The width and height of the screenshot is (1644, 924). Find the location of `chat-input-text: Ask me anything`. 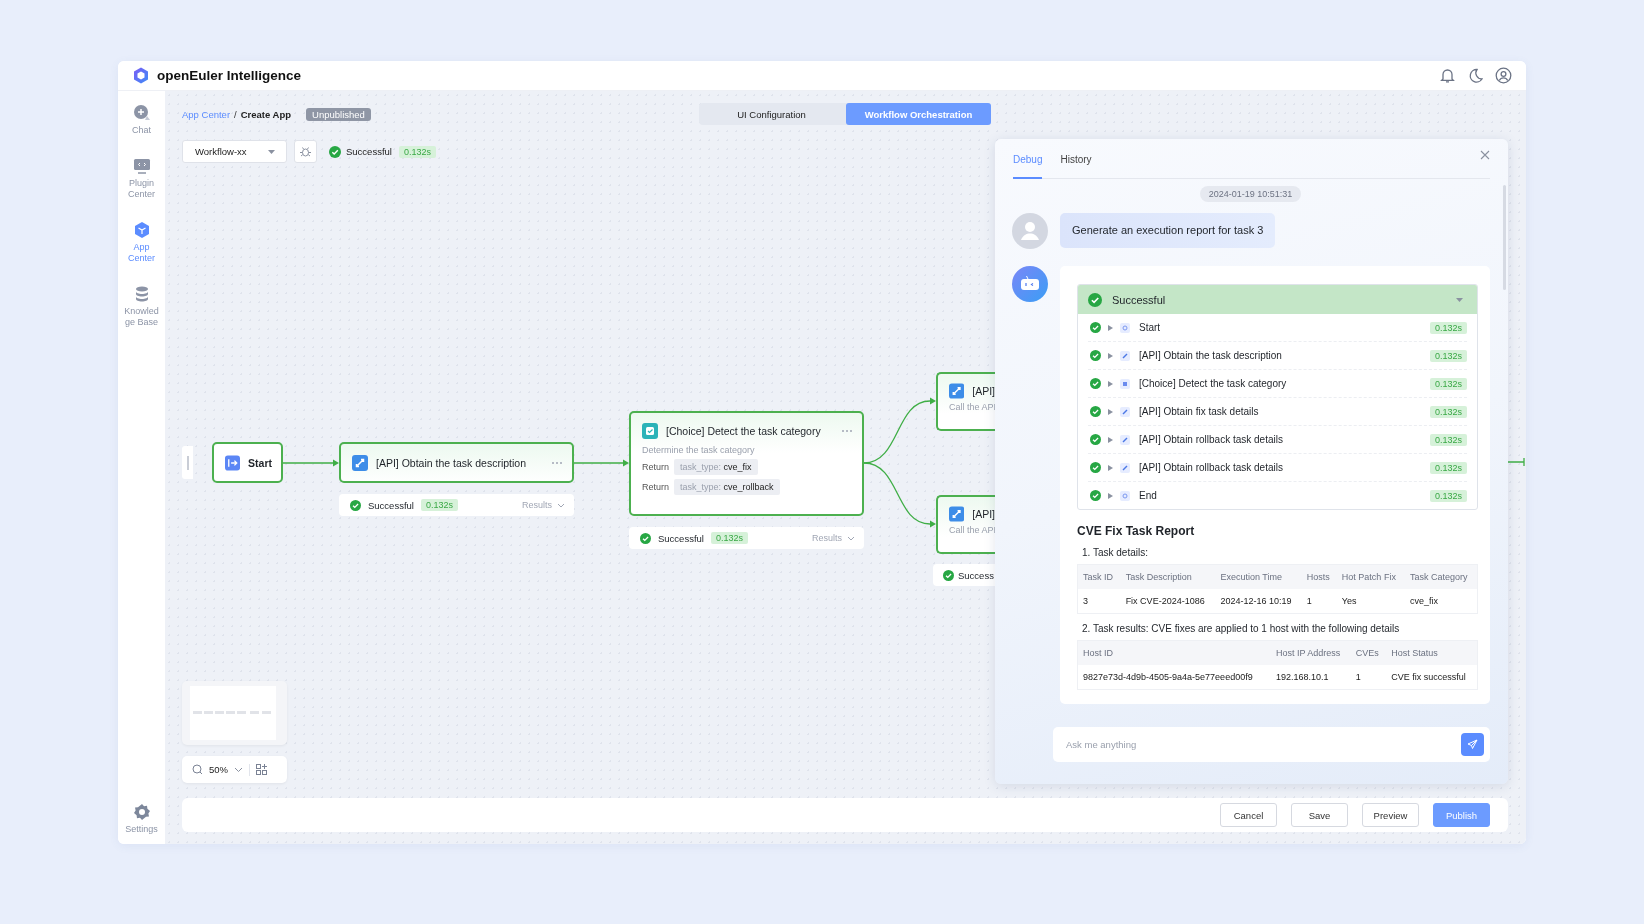

chat-input-text: Ask me anything is located at coordinates (1262, 744).